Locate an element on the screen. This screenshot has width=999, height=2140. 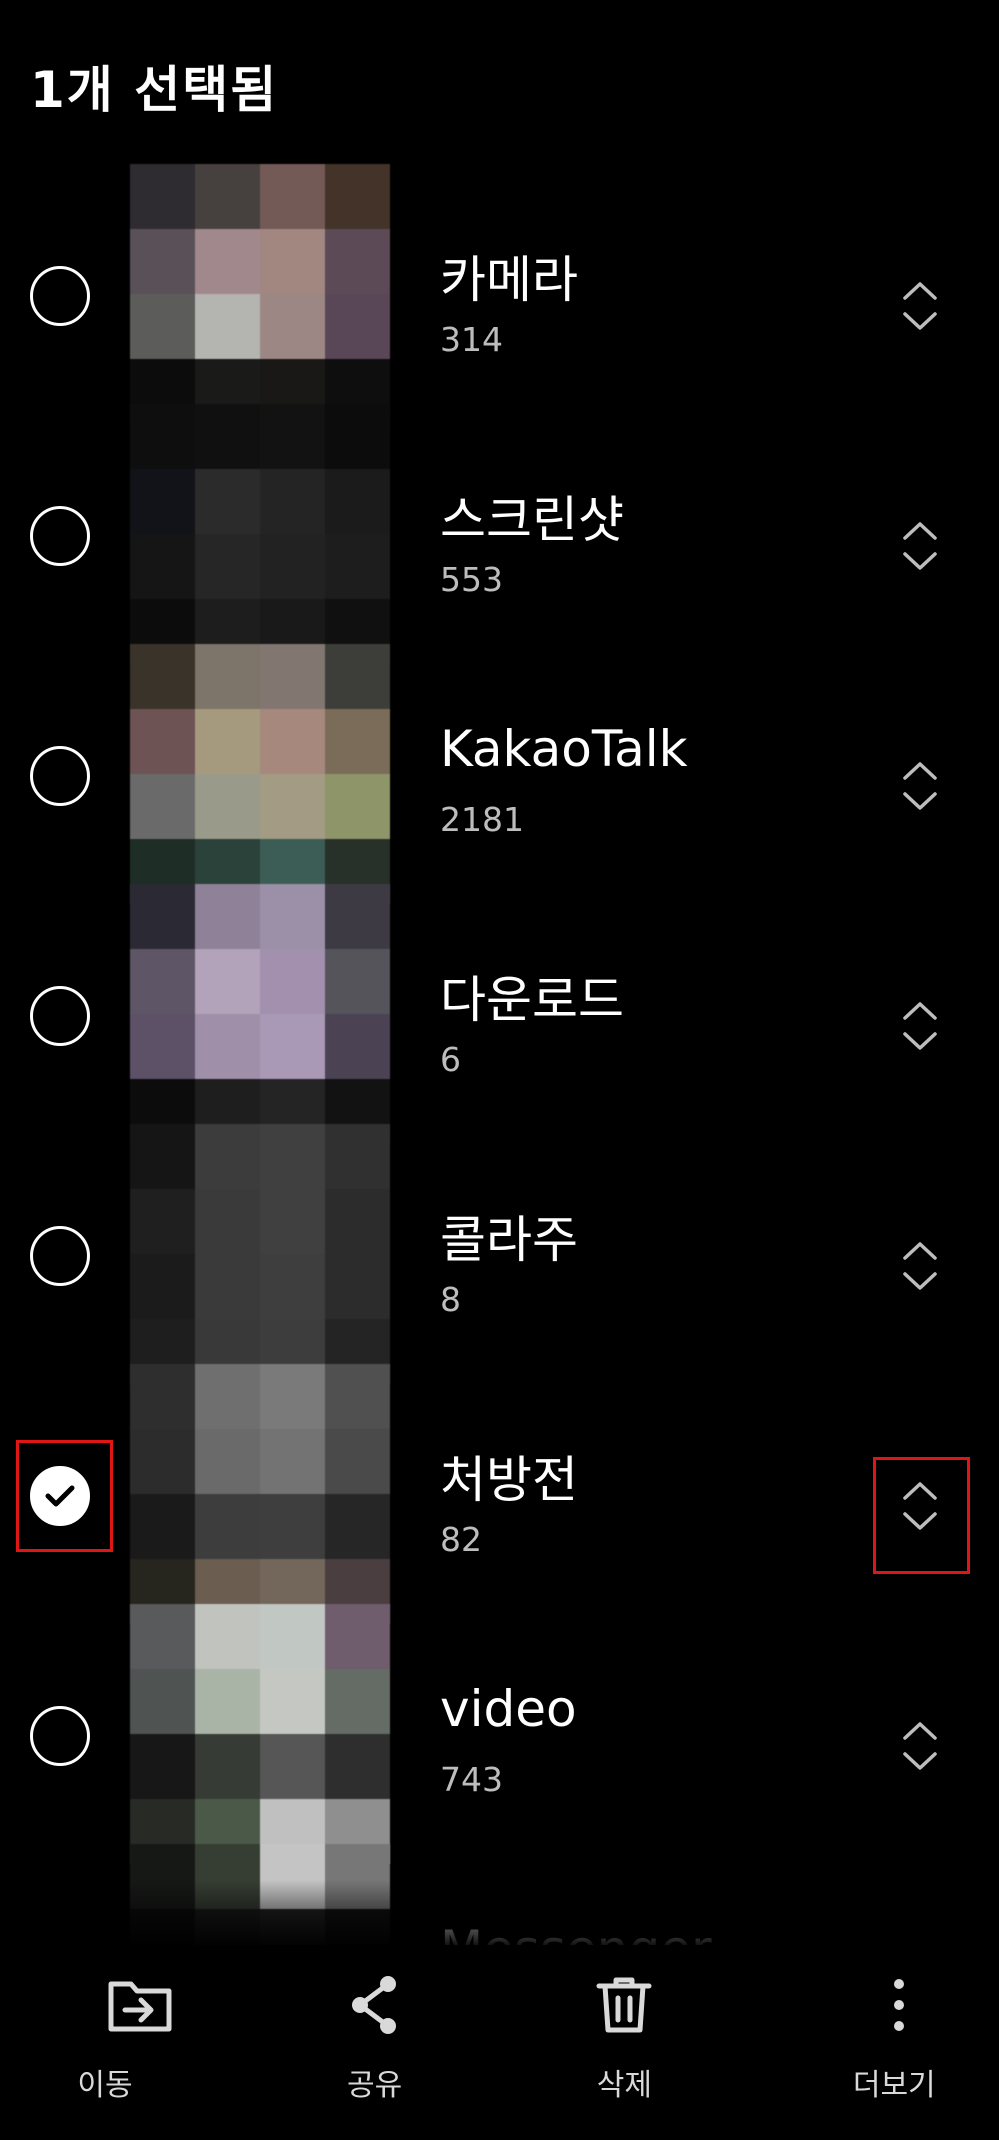
delete-button: 삭제 is located at coordinates (625, 2042).